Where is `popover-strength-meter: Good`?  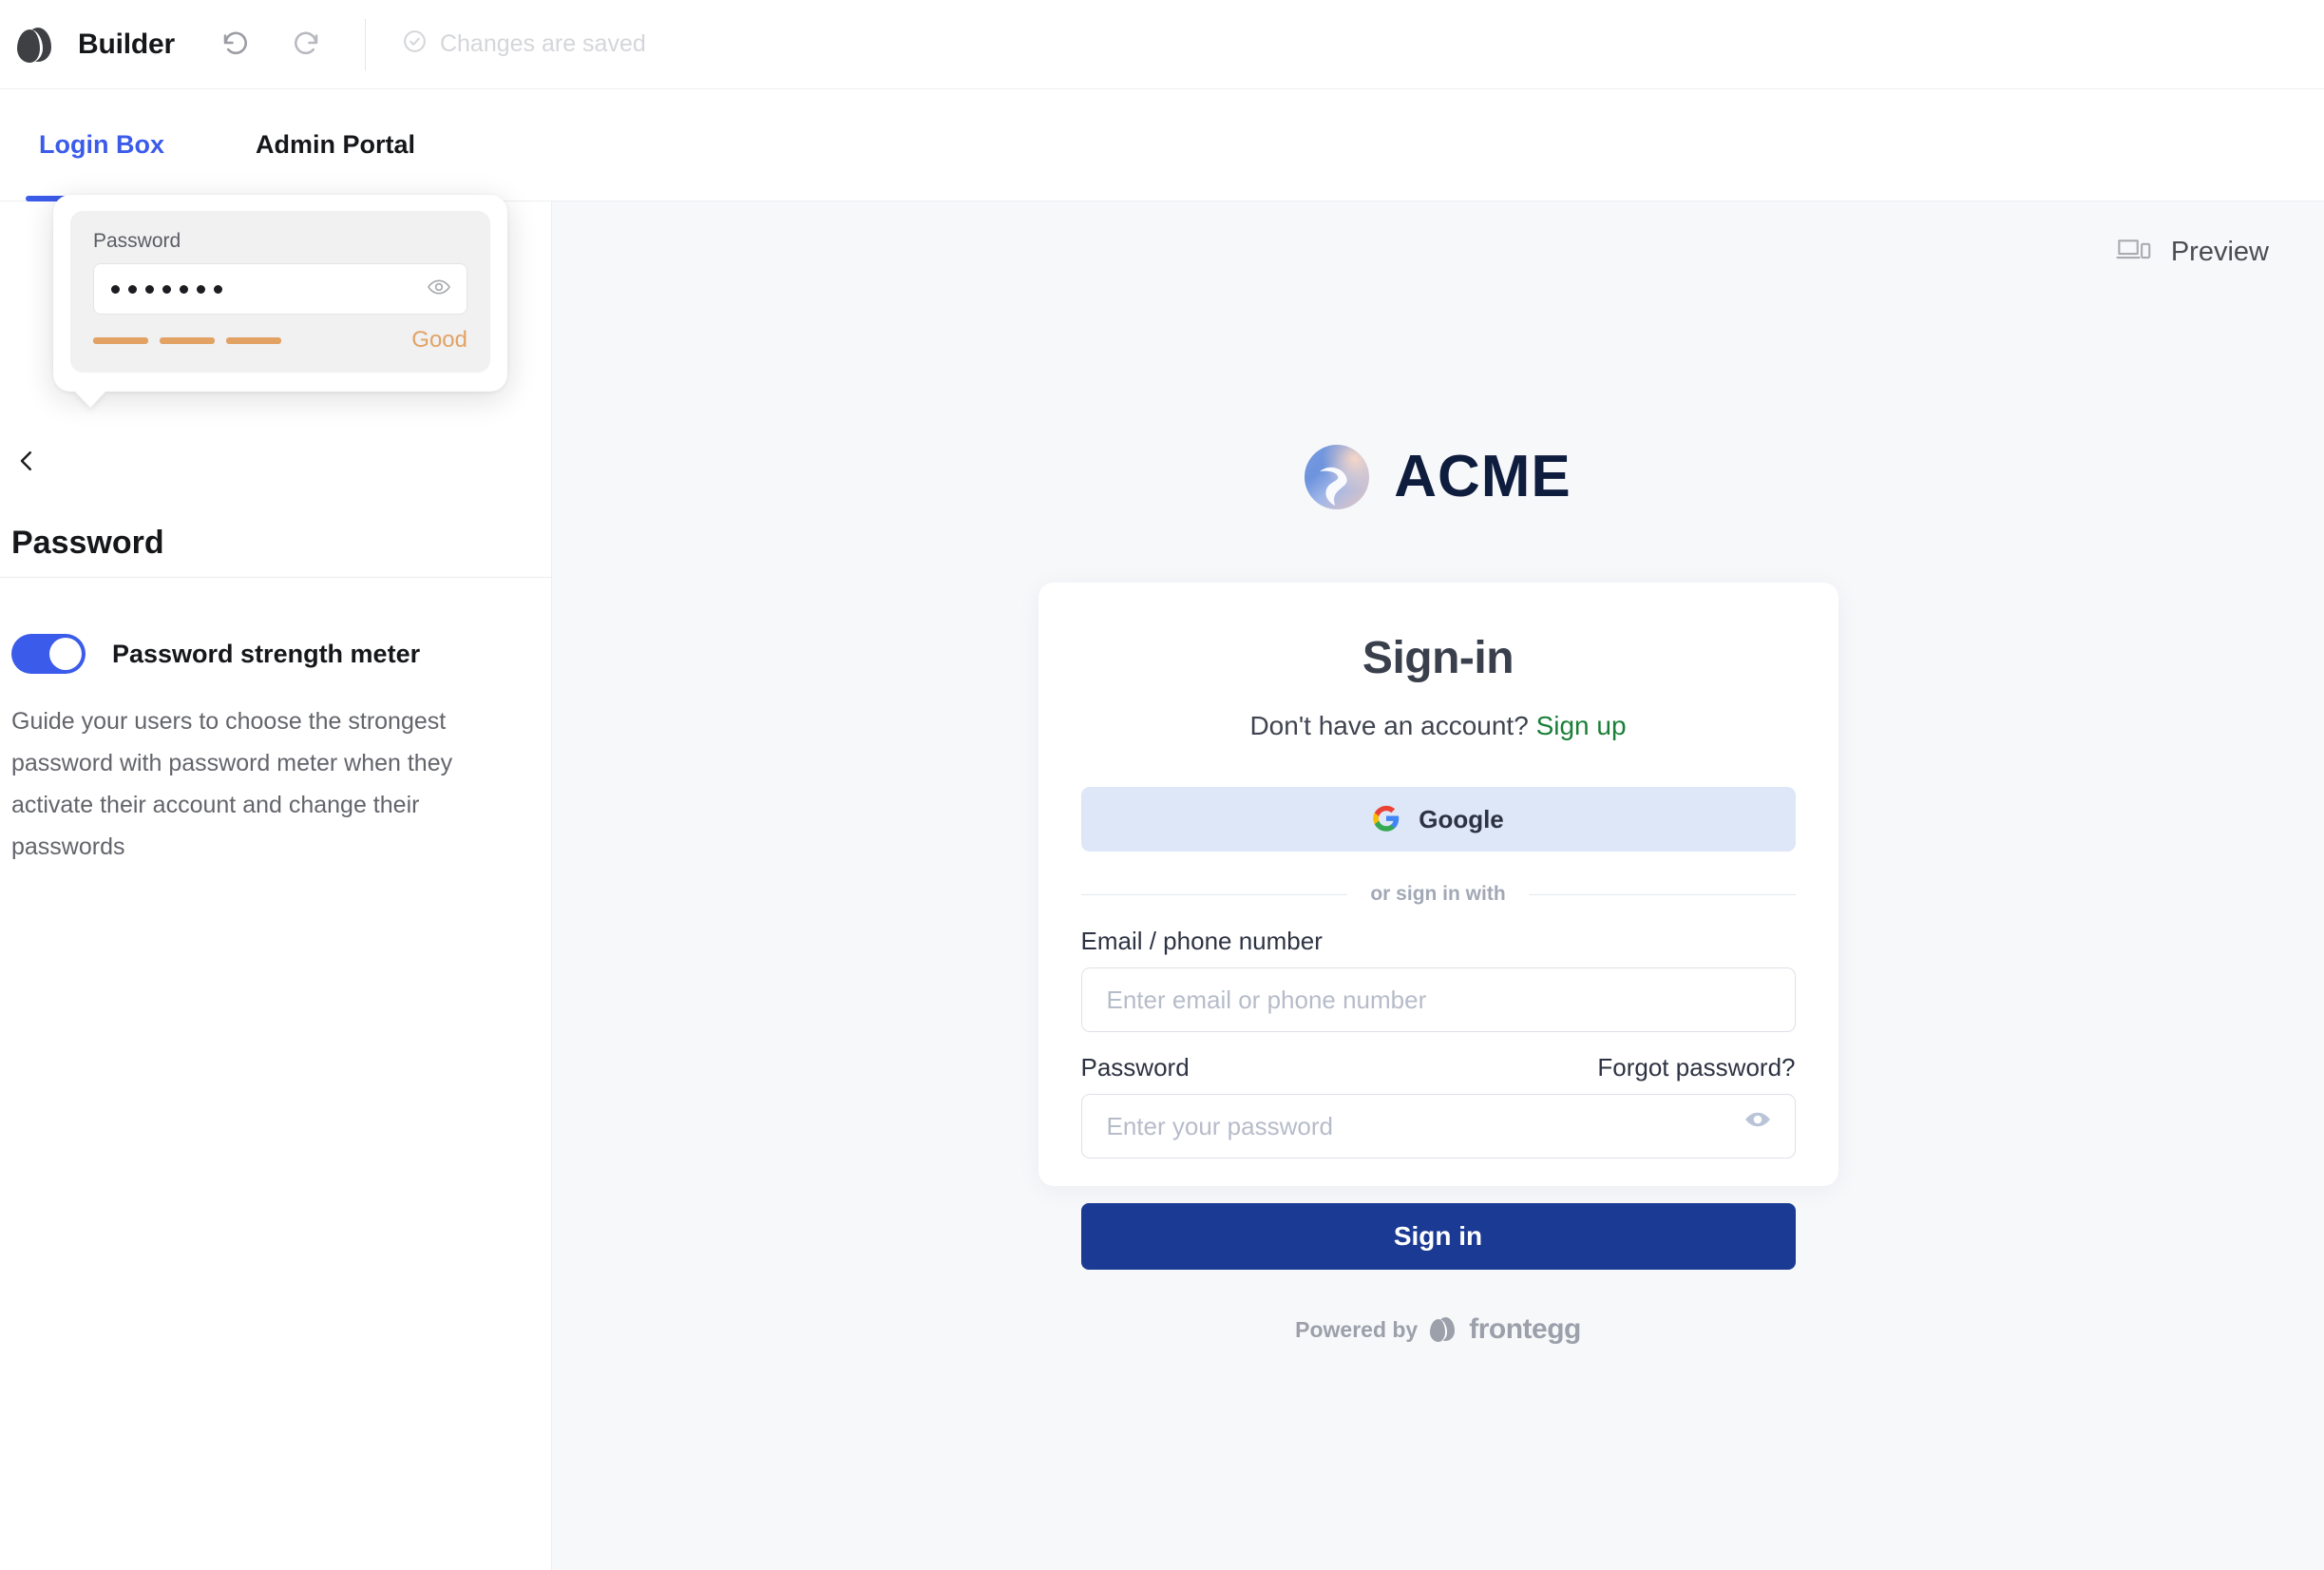 popover-strength-meter: Good is located at coordinates (280, 340).